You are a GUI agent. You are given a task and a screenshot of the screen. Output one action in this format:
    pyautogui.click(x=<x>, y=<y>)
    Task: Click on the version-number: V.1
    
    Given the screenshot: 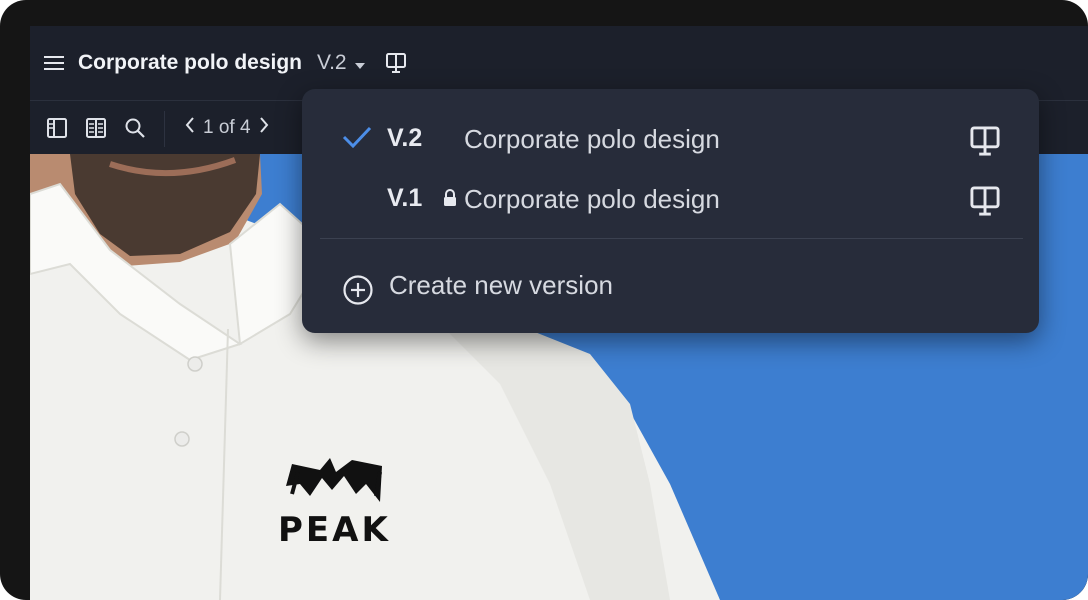 What is the action you would take?
    pyautogui.click(x=405, y=198)
    